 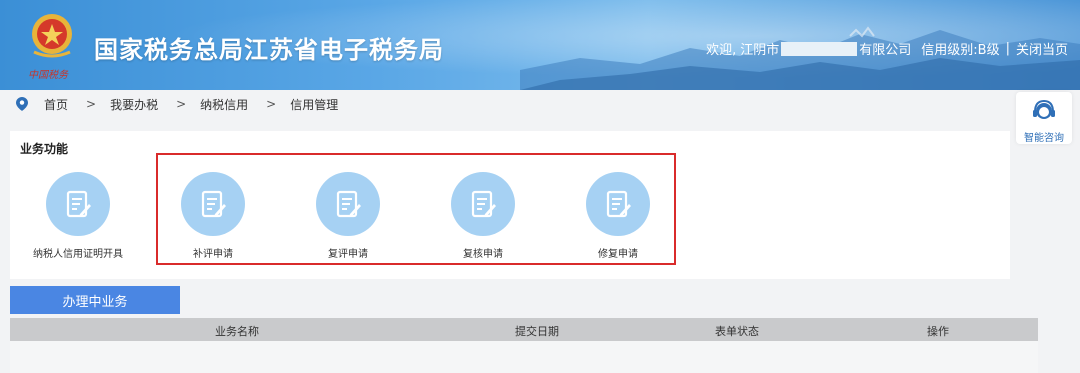 I want to click on panel-title: 业务功能, so click(x=44, y=149).